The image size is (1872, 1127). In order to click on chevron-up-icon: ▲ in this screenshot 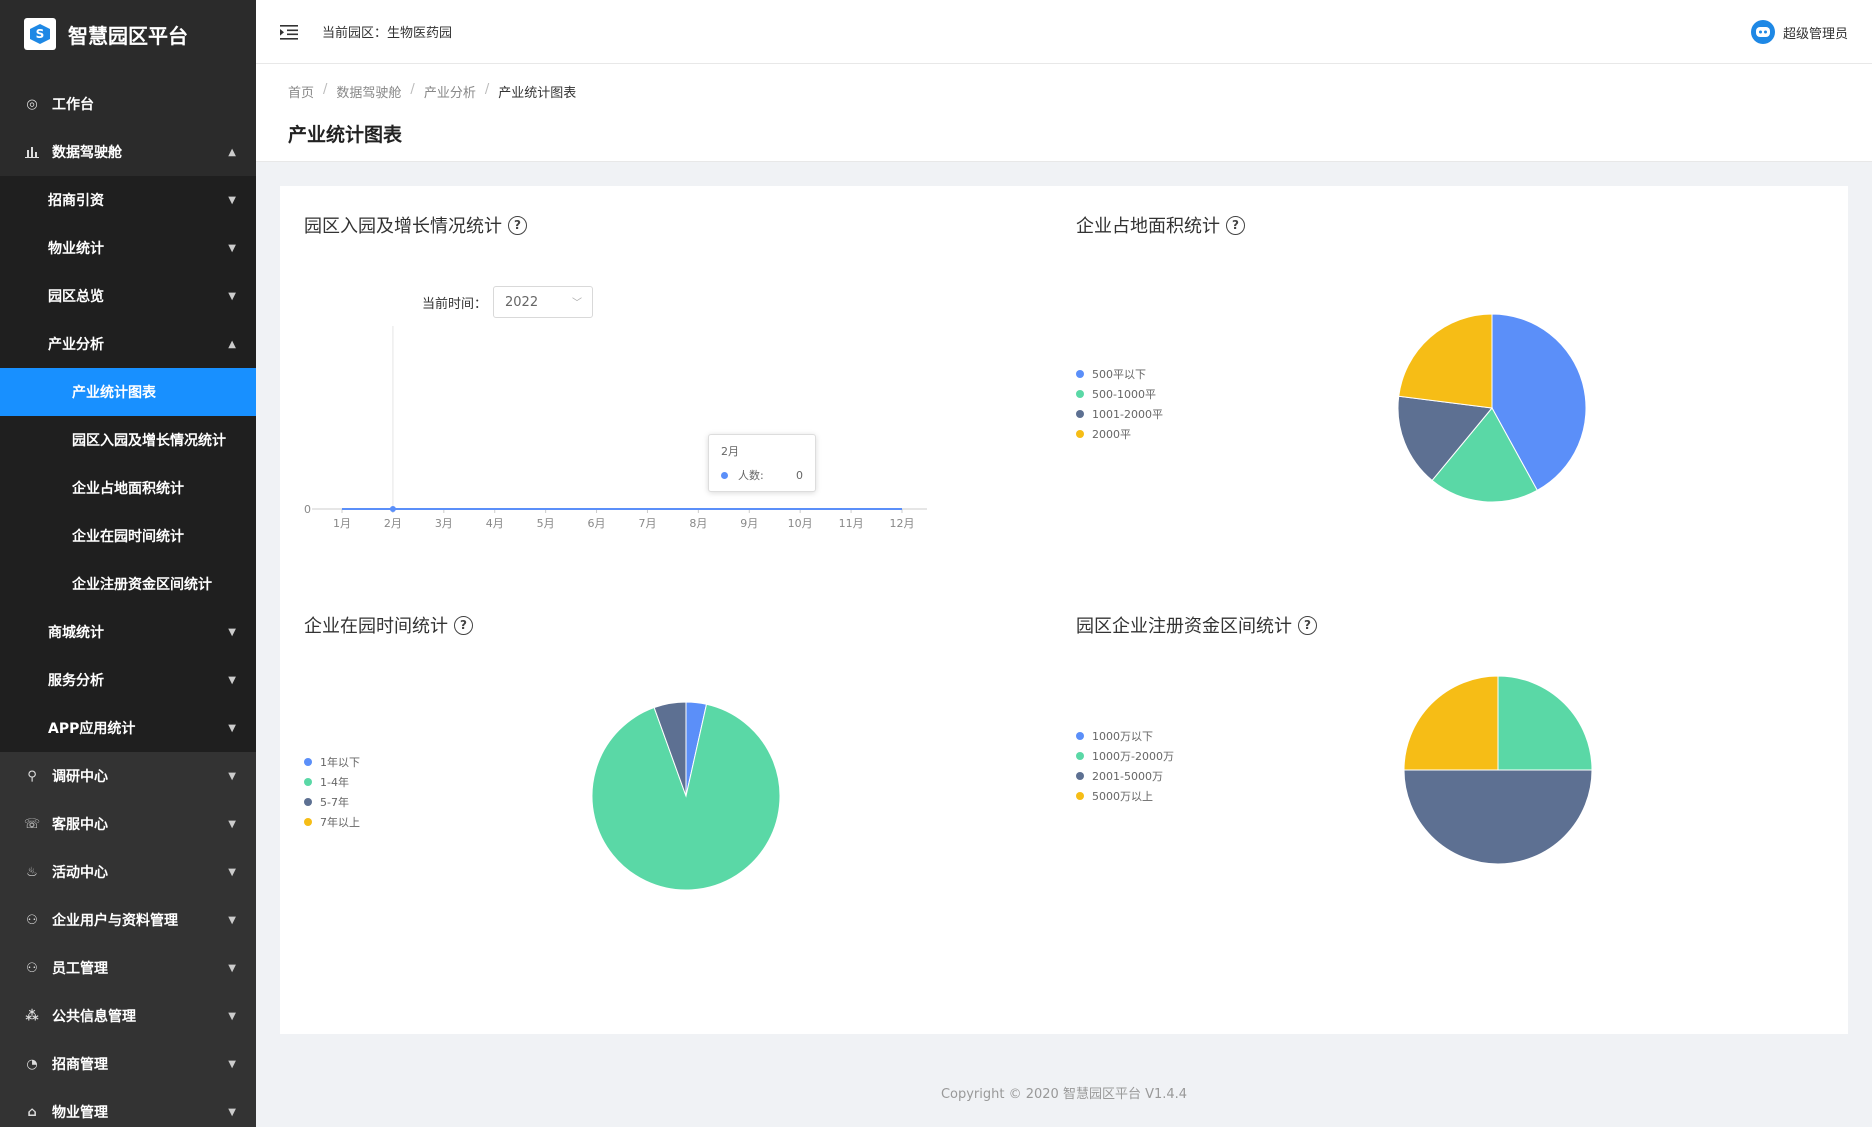, I will do `click(232, 344)`.